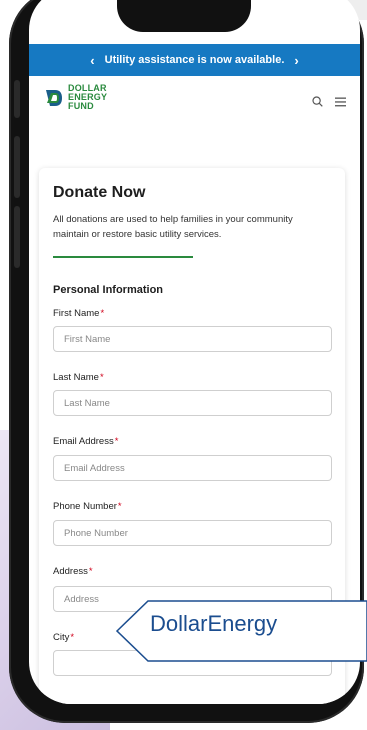 This screenshot has width=367, height=730. Describe the element at coordinates (192, 468) in the screenshot. I see `email-input` at that location.